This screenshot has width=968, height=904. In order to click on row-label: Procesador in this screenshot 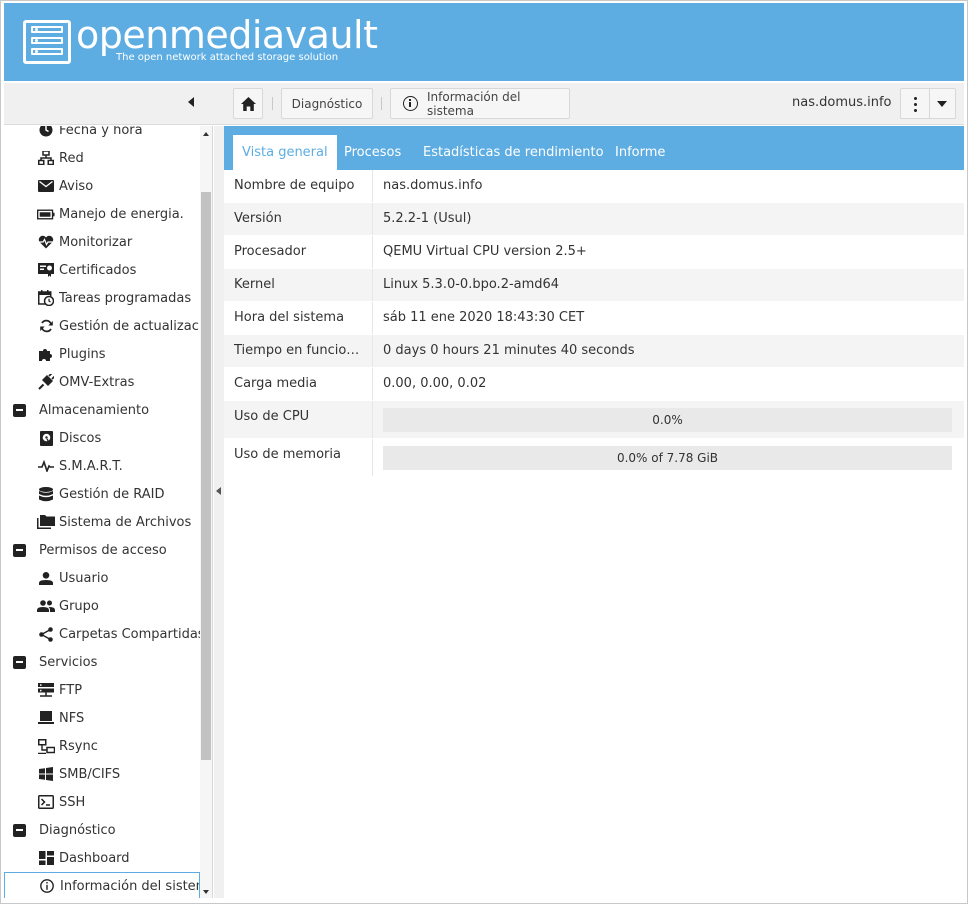, I will do `click(298, 252)`.